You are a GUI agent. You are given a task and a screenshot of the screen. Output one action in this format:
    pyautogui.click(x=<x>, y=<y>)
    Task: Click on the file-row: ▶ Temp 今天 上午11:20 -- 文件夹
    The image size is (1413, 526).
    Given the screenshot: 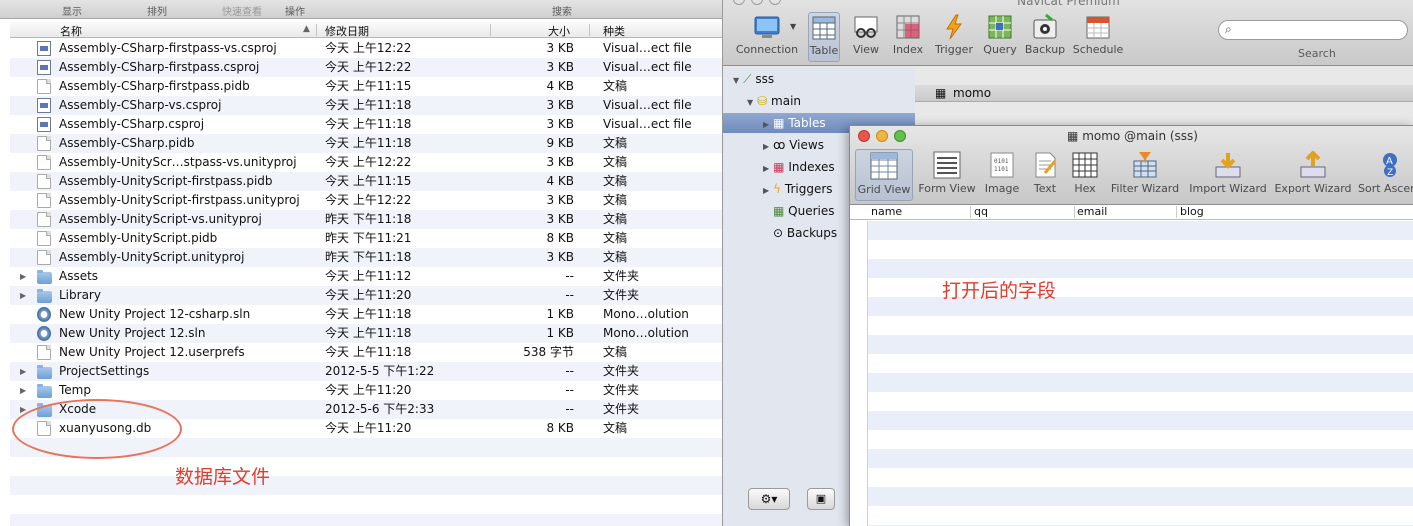 What is the action you would take?
    pyautogui.click(x=366, y=390)
    